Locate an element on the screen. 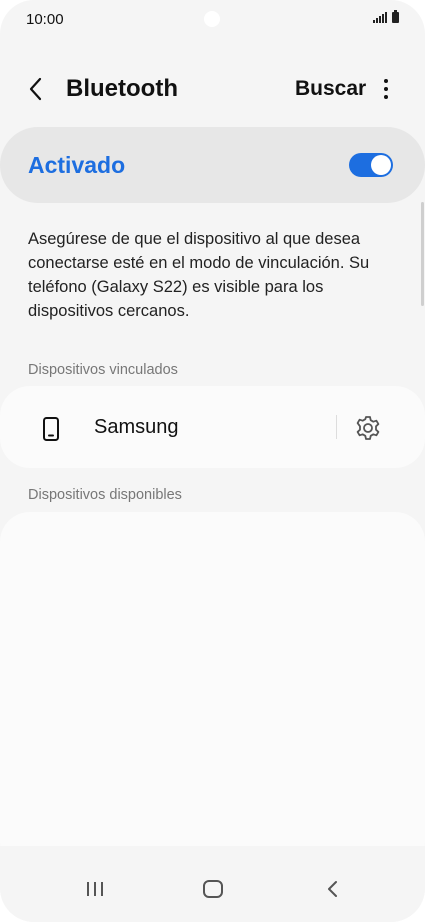 The height and width of the screenshot is (922, 425). back-button is located at coordinates (38, 89).